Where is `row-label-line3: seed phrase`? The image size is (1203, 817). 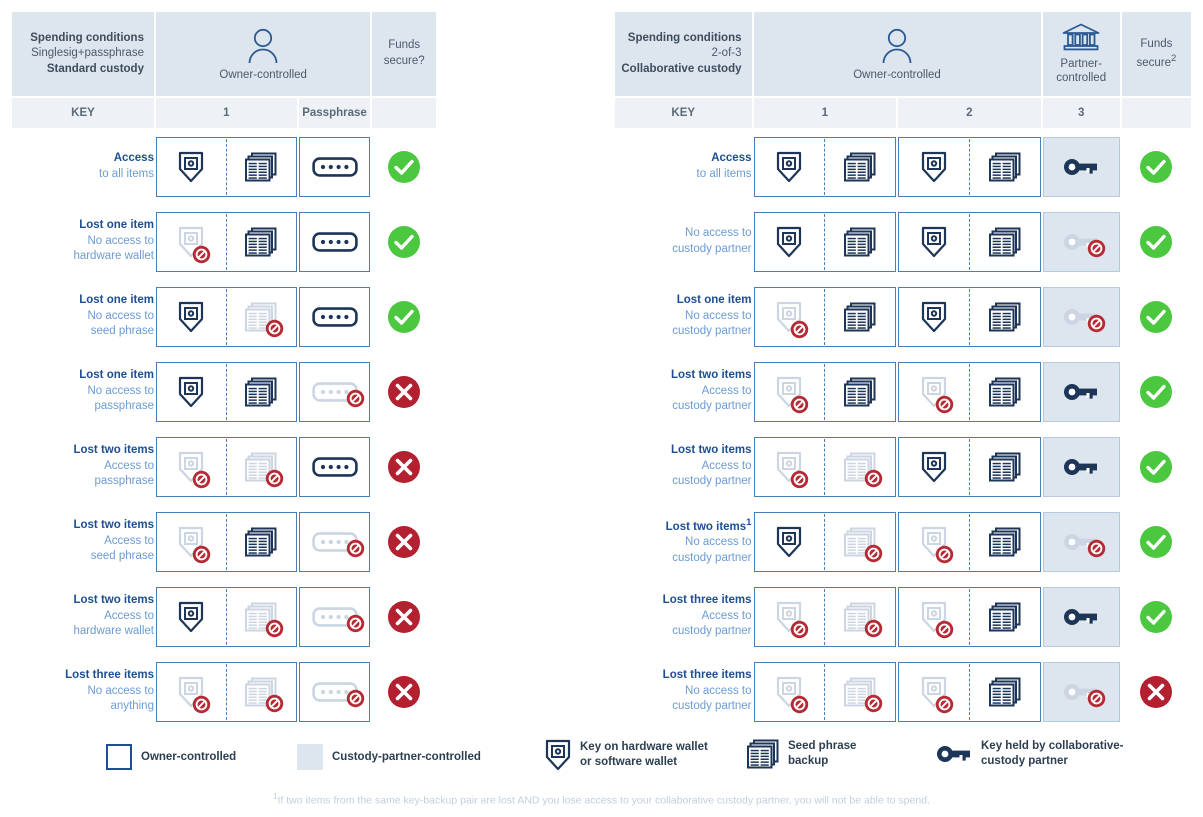 row-label-line3: seed phrase is located at coordinates (122, 556).